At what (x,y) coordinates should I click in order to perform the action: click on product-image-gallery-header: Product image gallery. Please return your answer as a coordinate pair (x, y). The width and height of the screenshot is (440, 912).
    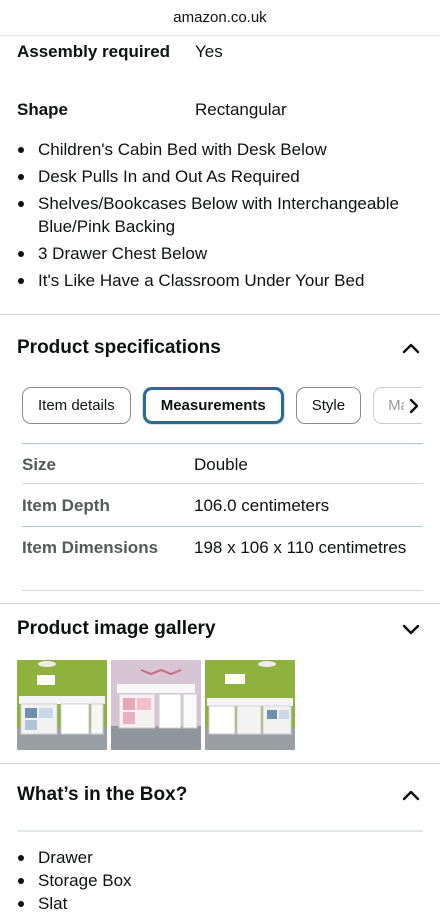
    Looking at the image, I should click on (220, 629).